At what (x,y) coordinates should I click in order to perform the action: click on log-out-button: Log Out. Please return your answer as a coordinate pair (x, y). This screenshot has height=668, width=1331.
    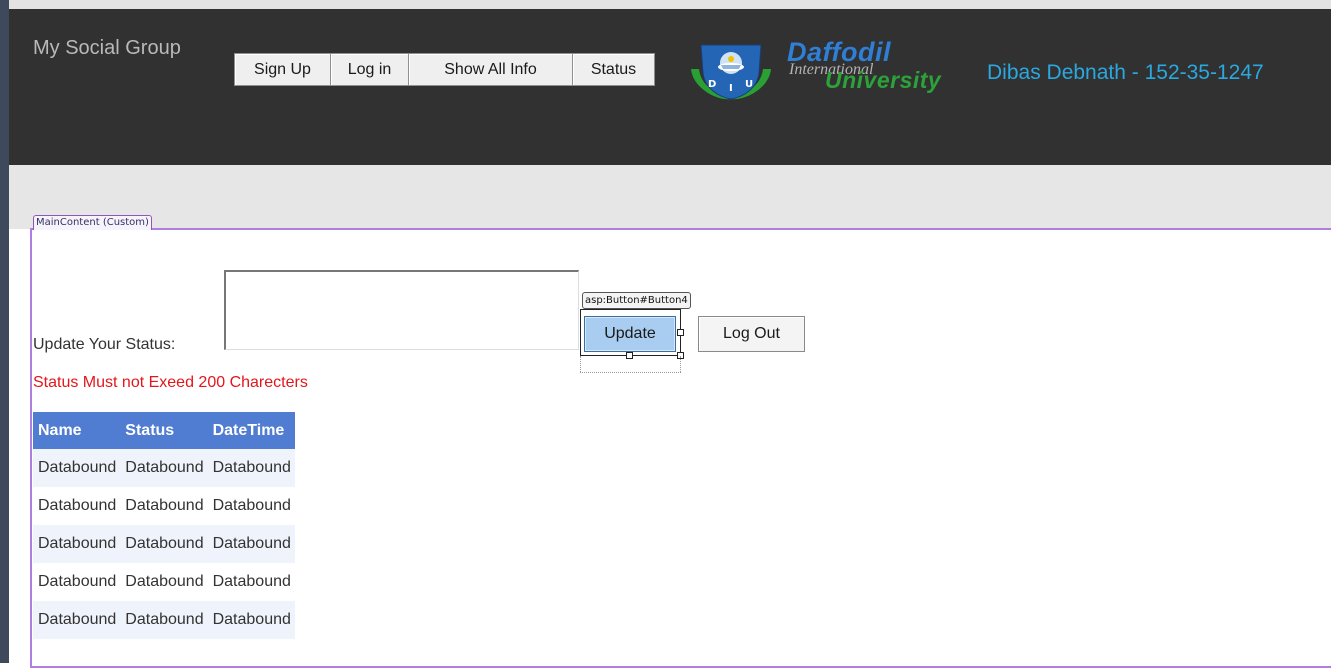
    Looking at the image, I should click on (751, 334).